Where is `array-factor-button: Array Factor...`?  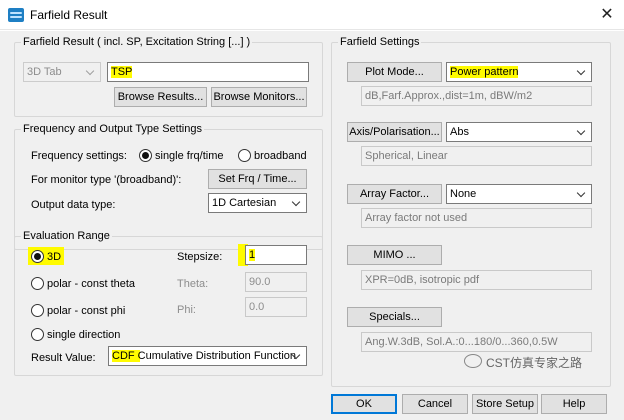
array-factor-button: Array Factor... is located at coordinates (394, 194).